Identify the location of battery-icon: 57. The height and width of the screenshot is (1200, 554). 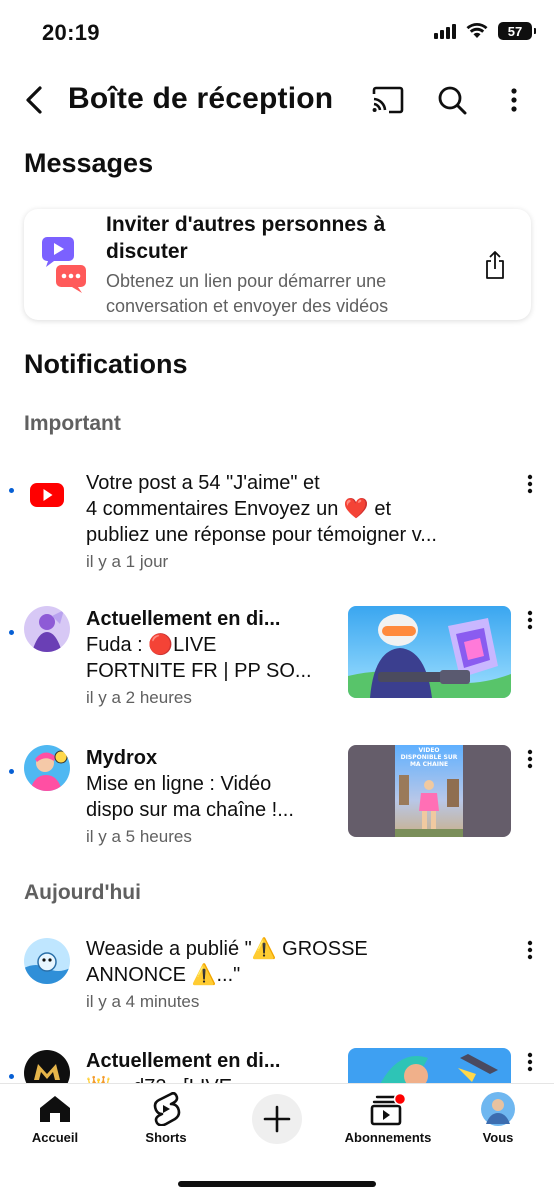
(517, 31).